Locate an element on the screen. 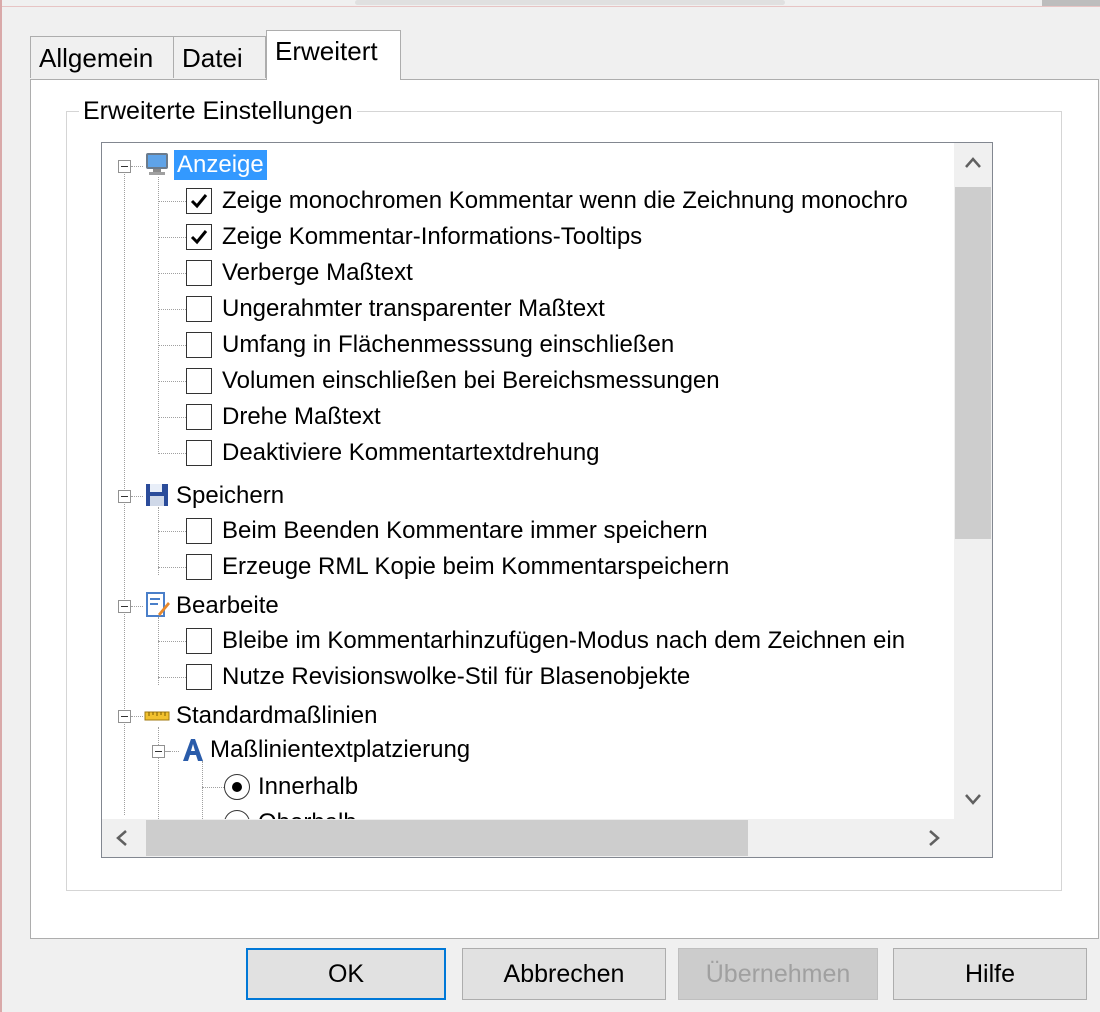 The width and height of the screenshot is (1100, 1012). scrollbar-corner is located at coordinates (973, 838).